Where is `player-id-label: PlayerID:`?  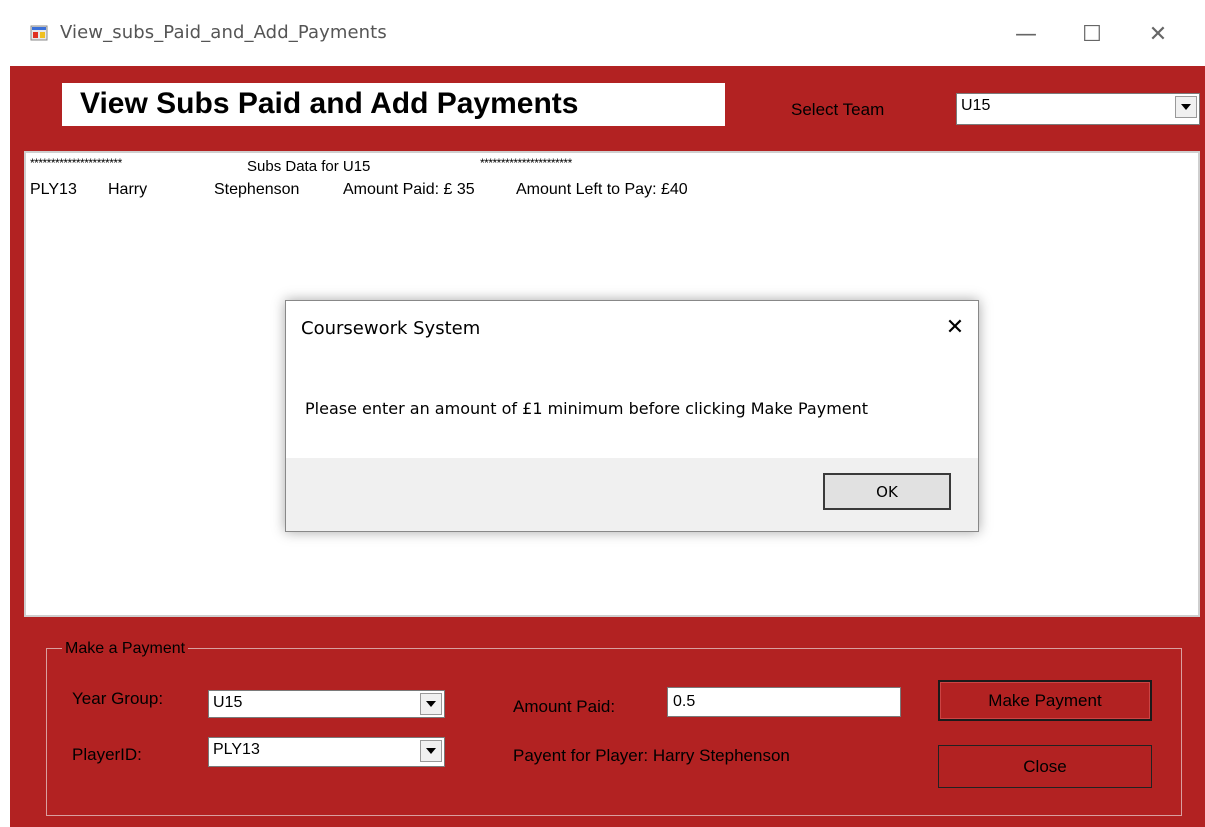 player-id-label: PlayerID: is located at coordinates (107, 754).